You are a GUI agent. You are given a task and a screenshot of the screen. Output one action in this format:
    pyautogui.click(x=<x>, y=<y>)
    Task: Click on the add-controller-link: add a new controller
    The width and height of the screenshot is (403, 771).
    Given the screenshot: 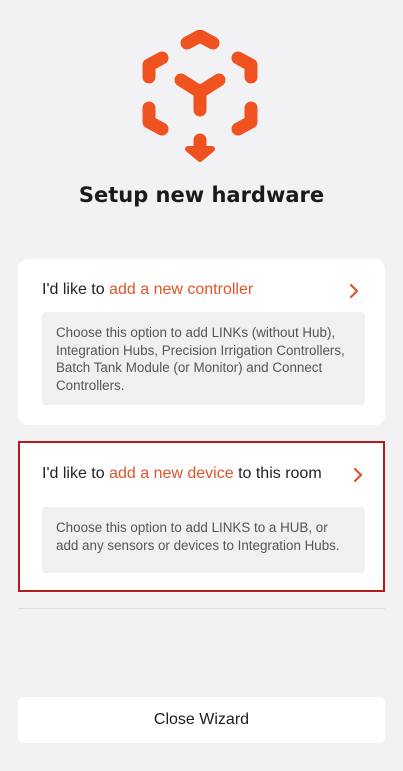 What is the action you would take?
    pyautogui.click(x=181, y=289)
    